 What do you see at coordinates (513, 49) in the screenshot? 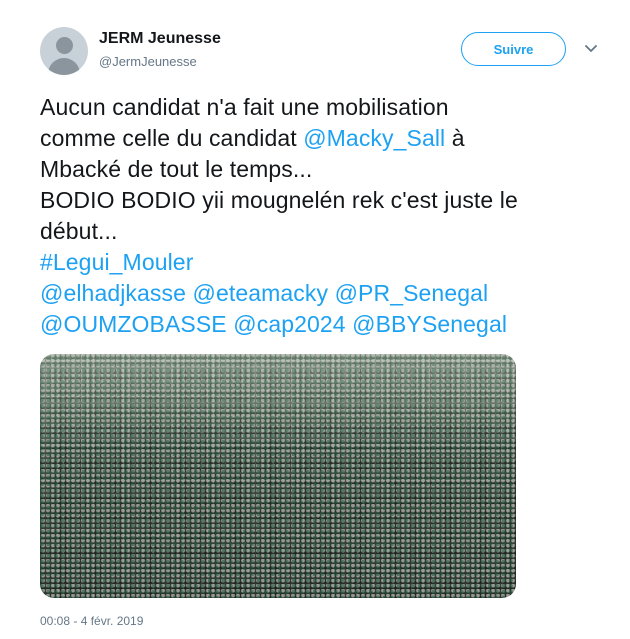
I see `follow-button: Suivre` at bounding box center [513, 49].